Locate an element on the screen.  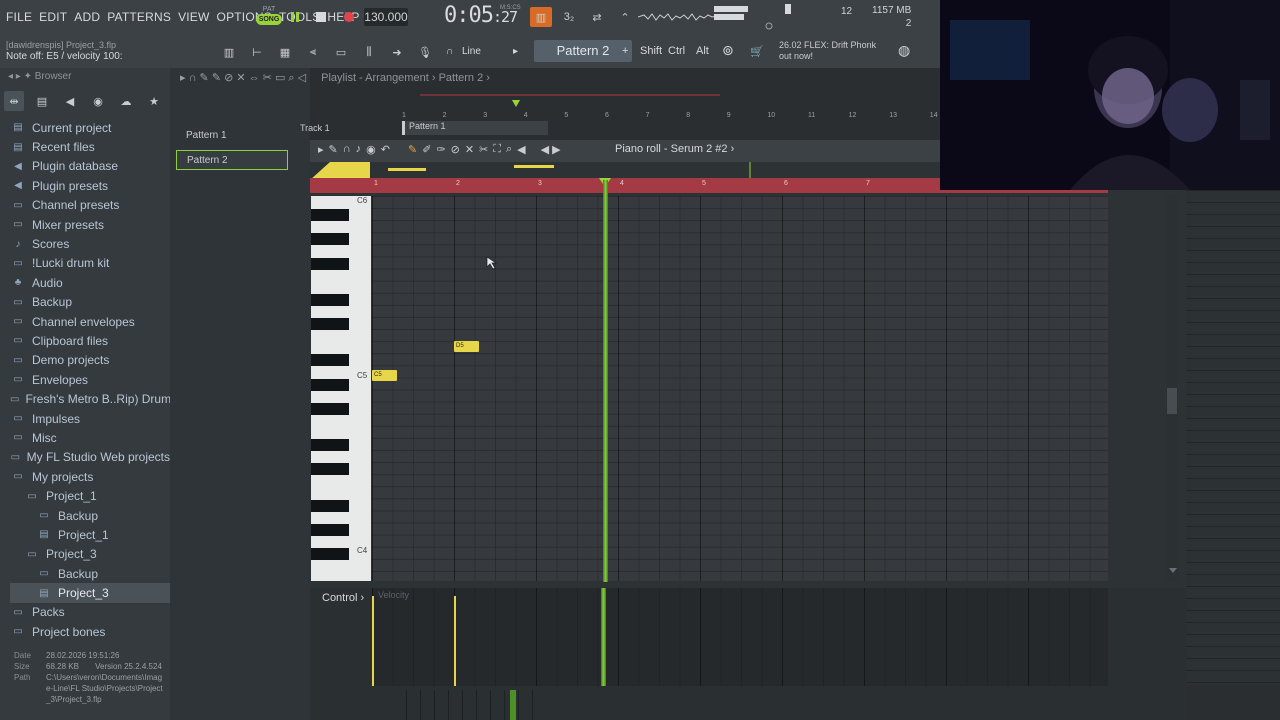
browser-item: ▭ Fresh's Metro B..Rip) Drum Kit is located at coordinates (99, 398).